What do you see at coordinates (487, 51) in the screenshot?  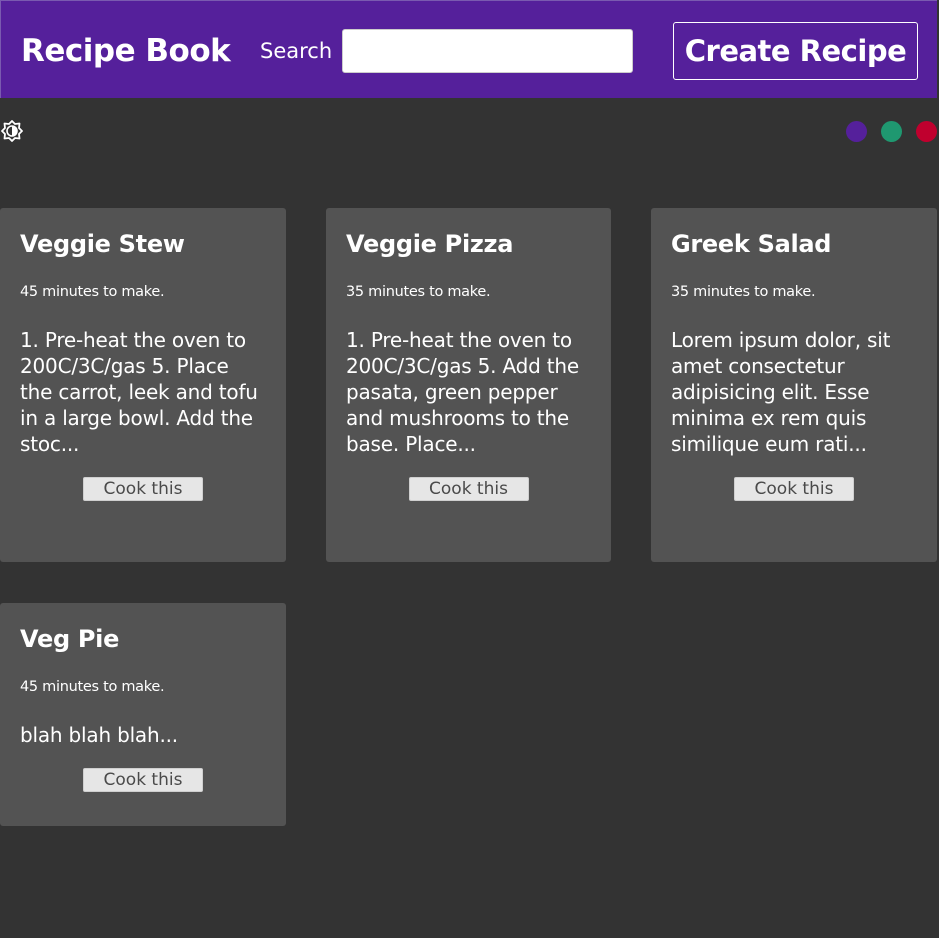 I see `search-input` at bounding box center [487, 51].